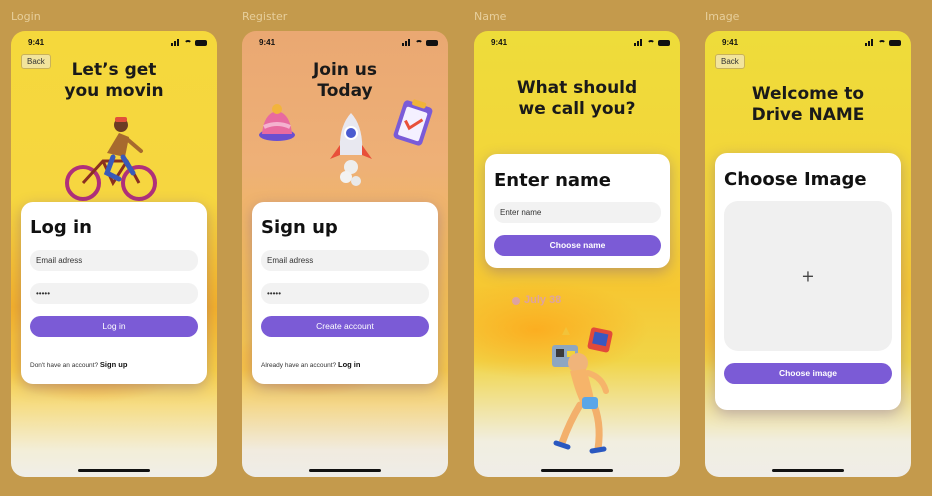 This screenshot has height=496, width=932. Describe the element at coordinates (277, 122) in the screenshot. I see `hat-illustration` at that location.